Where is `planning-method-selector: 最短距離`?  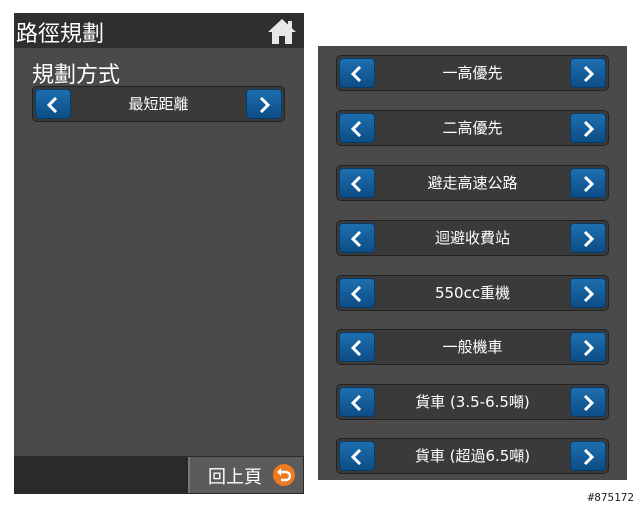
planning-method-selector: 最短距離 is located at coordinates (158, 104).